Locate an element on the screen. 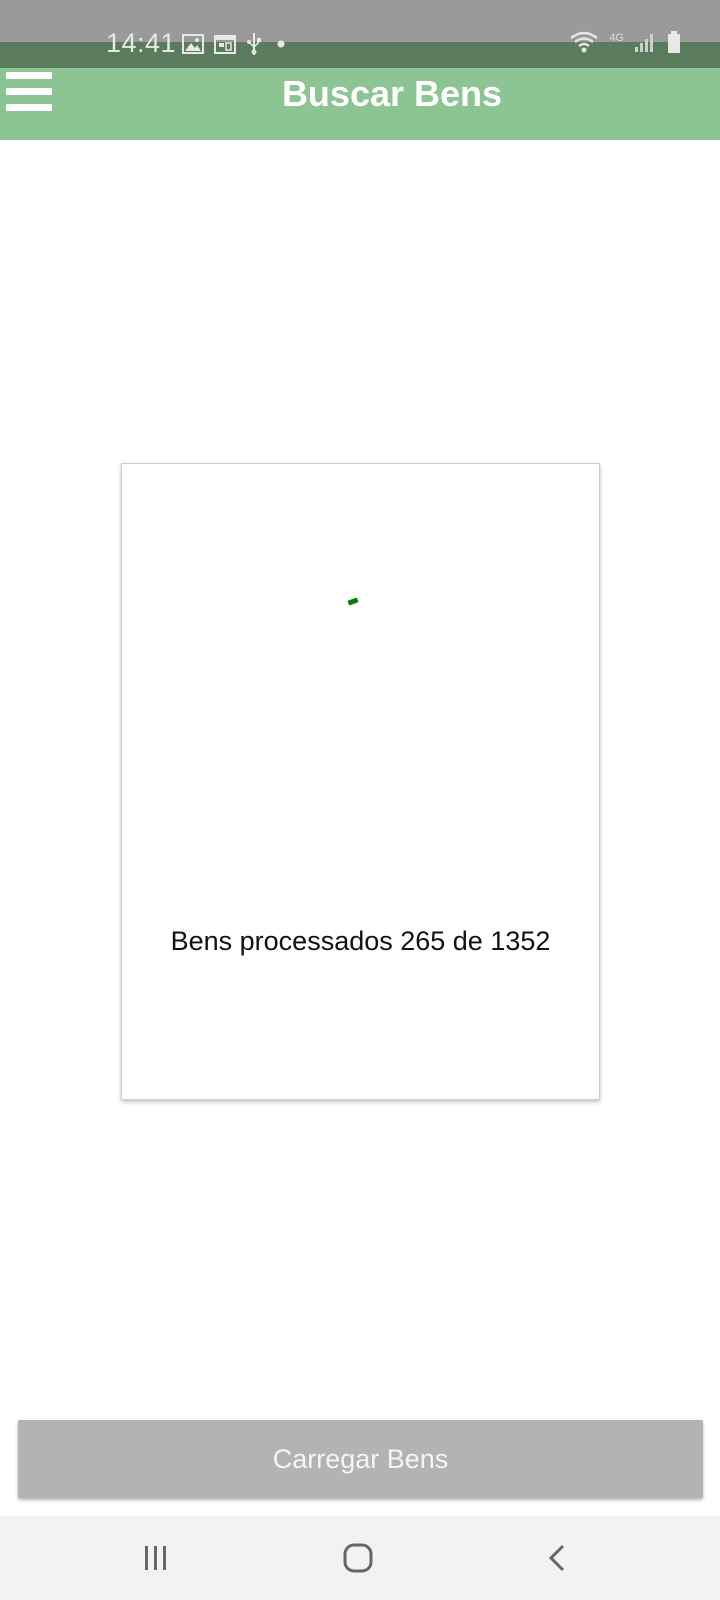  load-items-button: Carregar Bens is located at coordinates (360, 1459).